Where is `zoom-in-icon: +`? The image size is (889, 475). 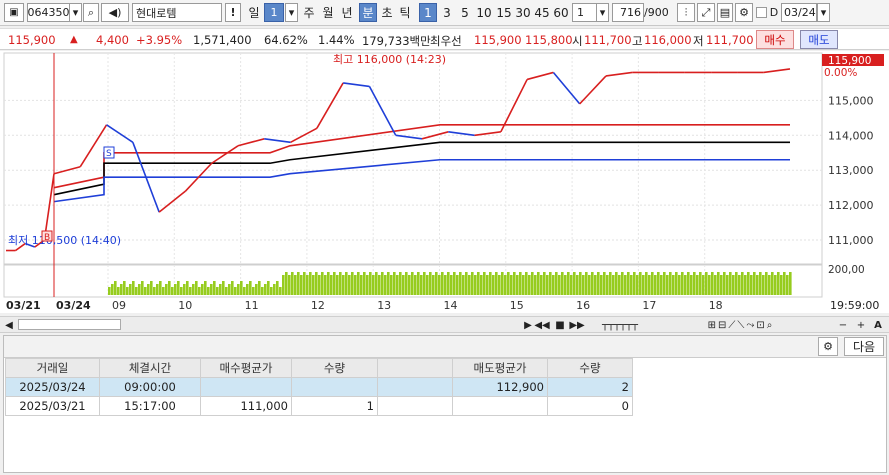
zoom-in-icon: + is located at coordinates (861, 325).